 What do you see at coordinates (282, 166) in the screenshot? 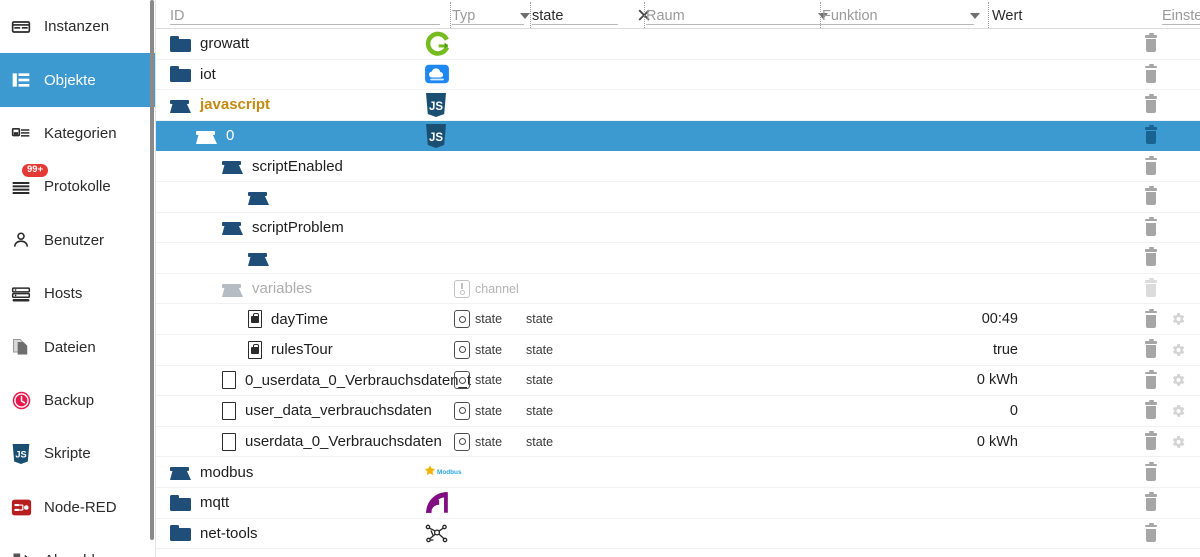
I see `tree-node: scriptEnabled` at bounding box center [282, 166].